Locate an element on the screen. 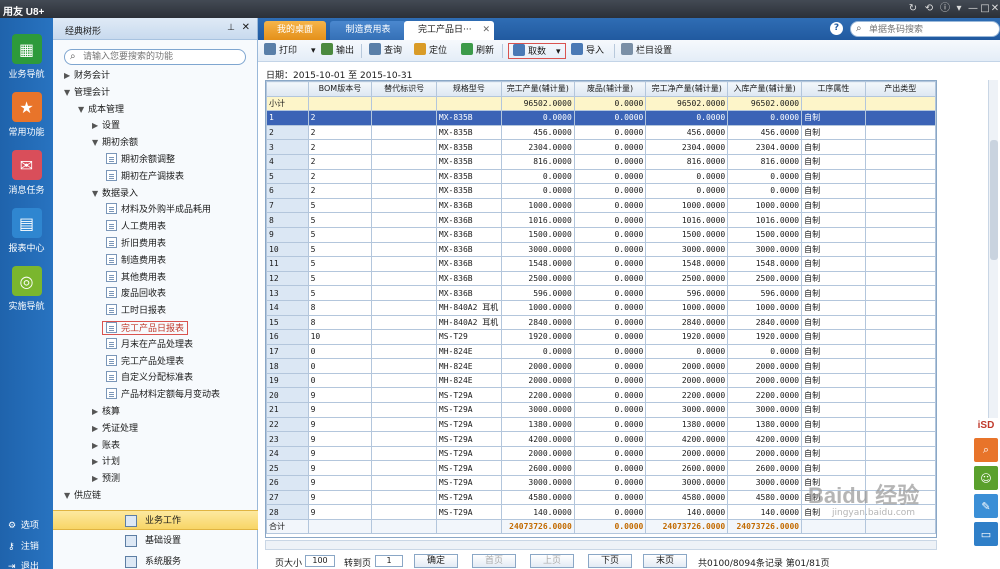  grid-cell: 2 is located at coordinates (340, 118).